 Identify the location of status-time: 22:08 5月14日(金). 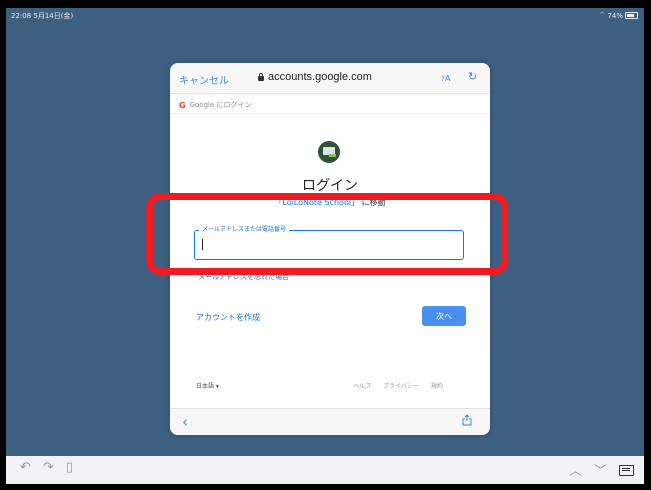
(42, 16).